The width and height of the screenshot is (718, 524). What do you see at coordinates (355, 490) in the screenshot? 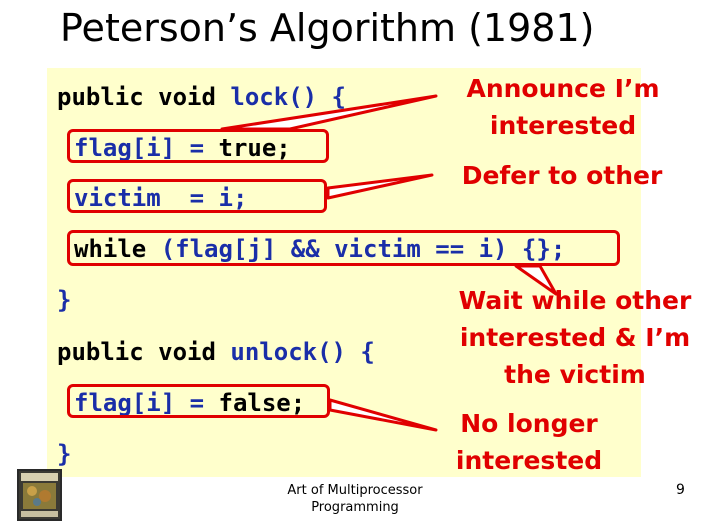
I see `footer-line: Art of Multiprocessor` at bounding box center [355, 490].